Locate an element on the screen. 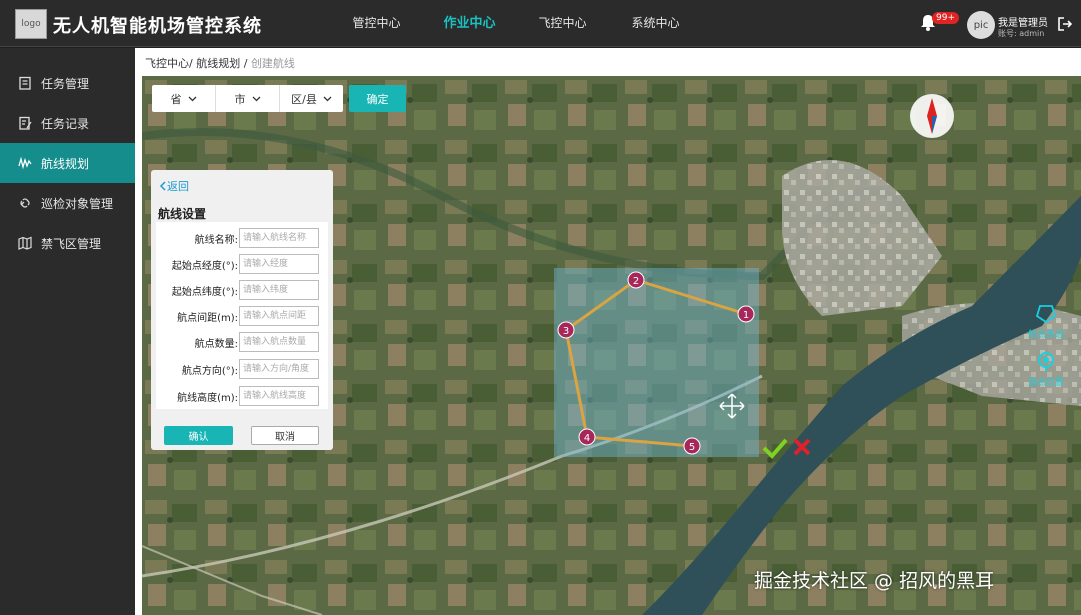  form-row-start-longitude: 起始点经度(°): is located at coordinates (242, 264).